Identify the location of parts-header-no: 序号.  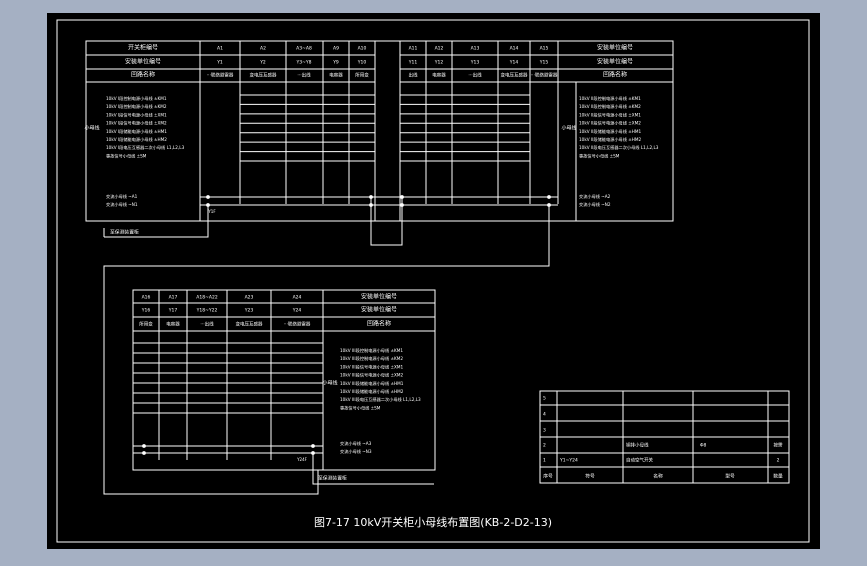
(548, 476).